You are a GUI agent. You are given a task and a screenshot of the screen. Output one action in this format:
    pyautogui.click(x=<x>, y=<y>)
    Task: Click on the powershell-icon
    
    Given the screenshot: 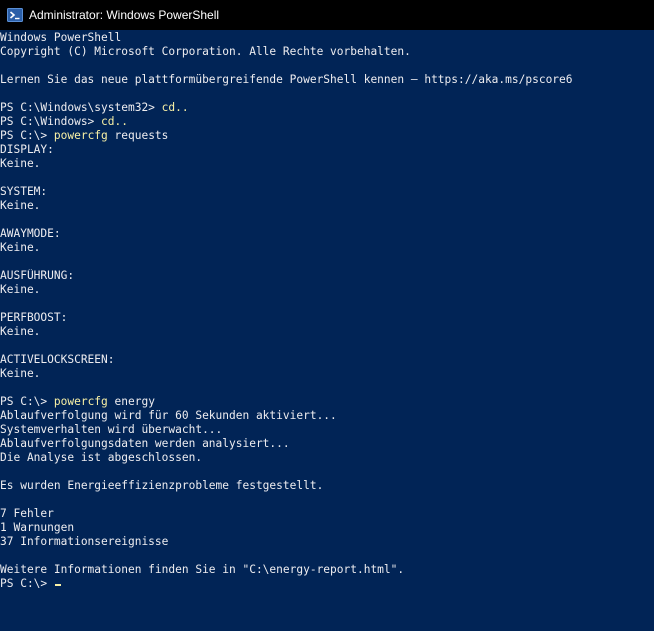 What is the action you would take?
    pyautogui.click(x=15, y=15)
    